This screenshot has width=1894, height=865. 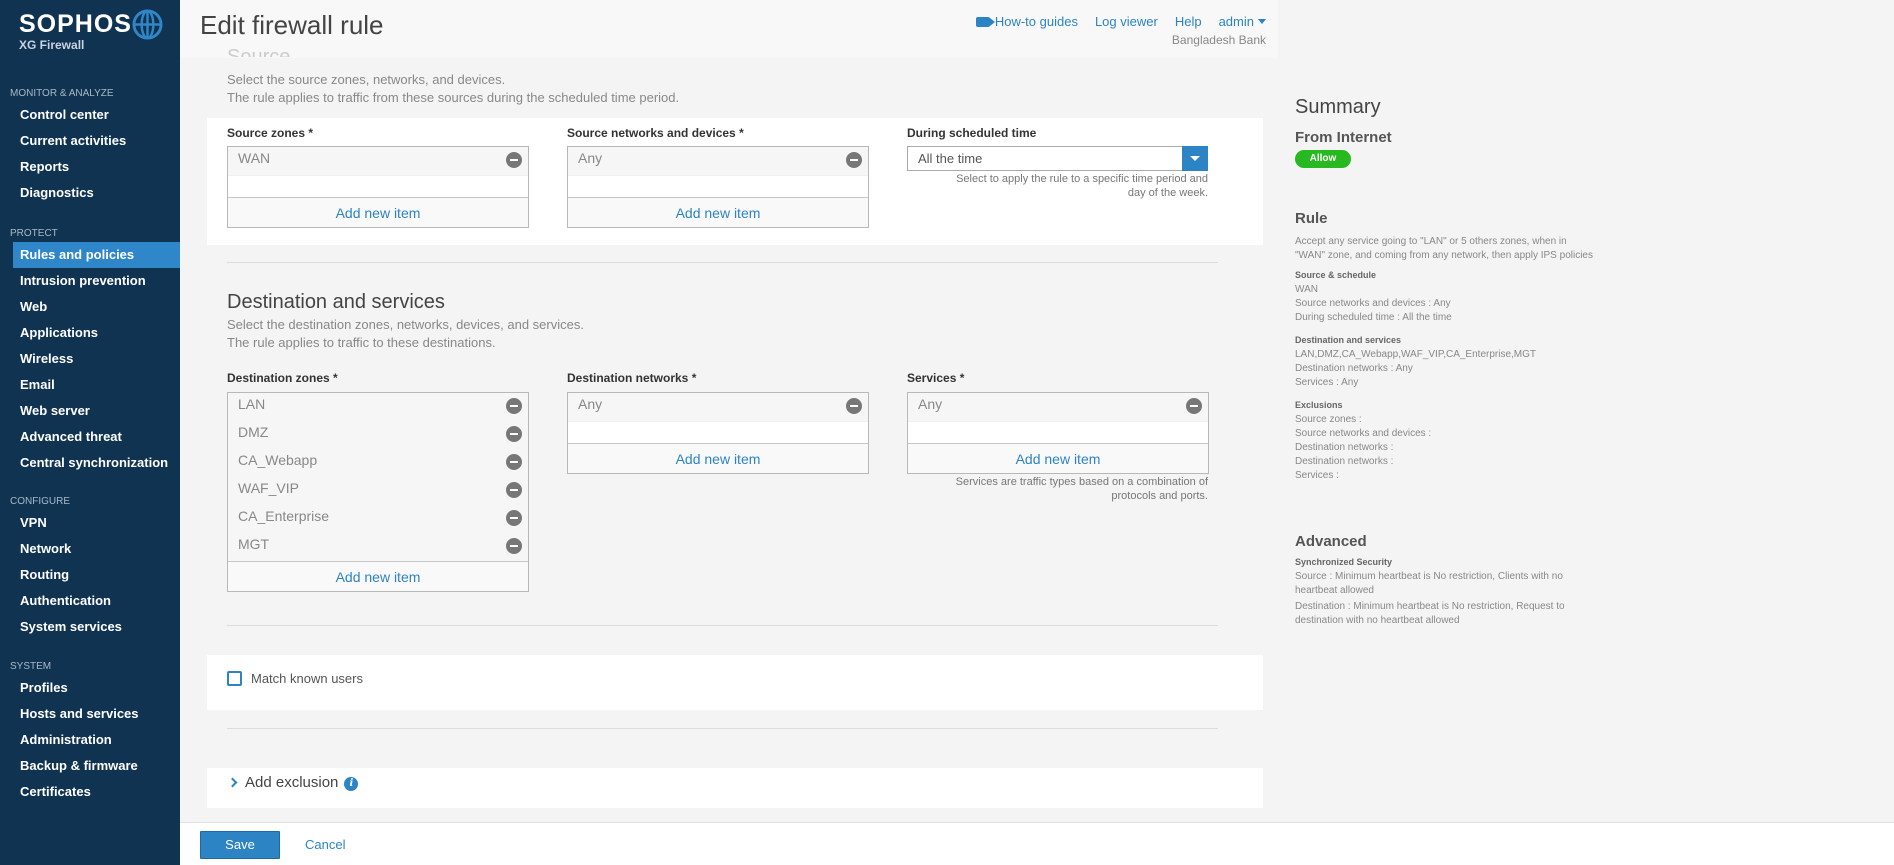 I want to click on sidebar-item-web: Web, so click(x=90, y=307).